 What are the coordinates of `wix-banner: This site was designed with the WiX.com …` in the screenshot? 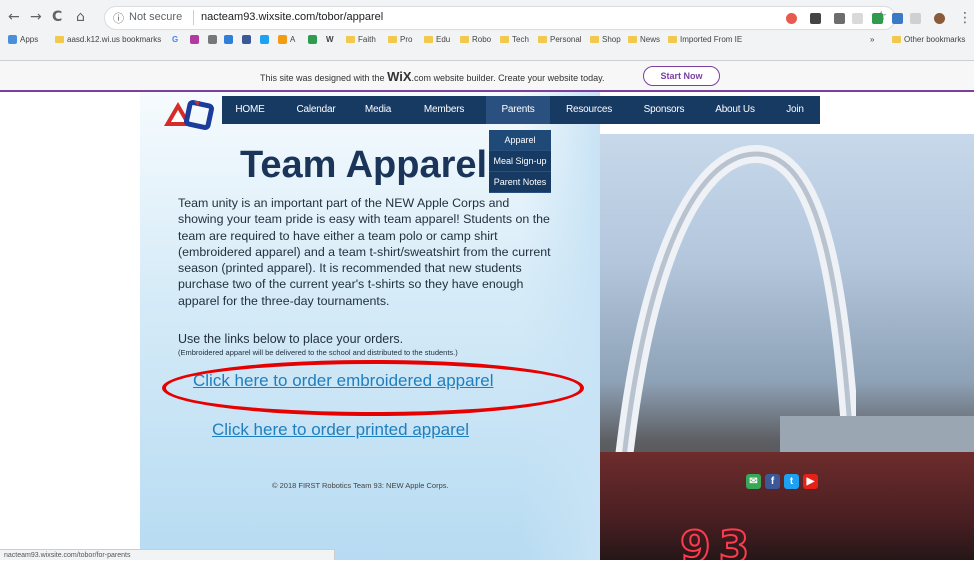 It's located at (487, 76).